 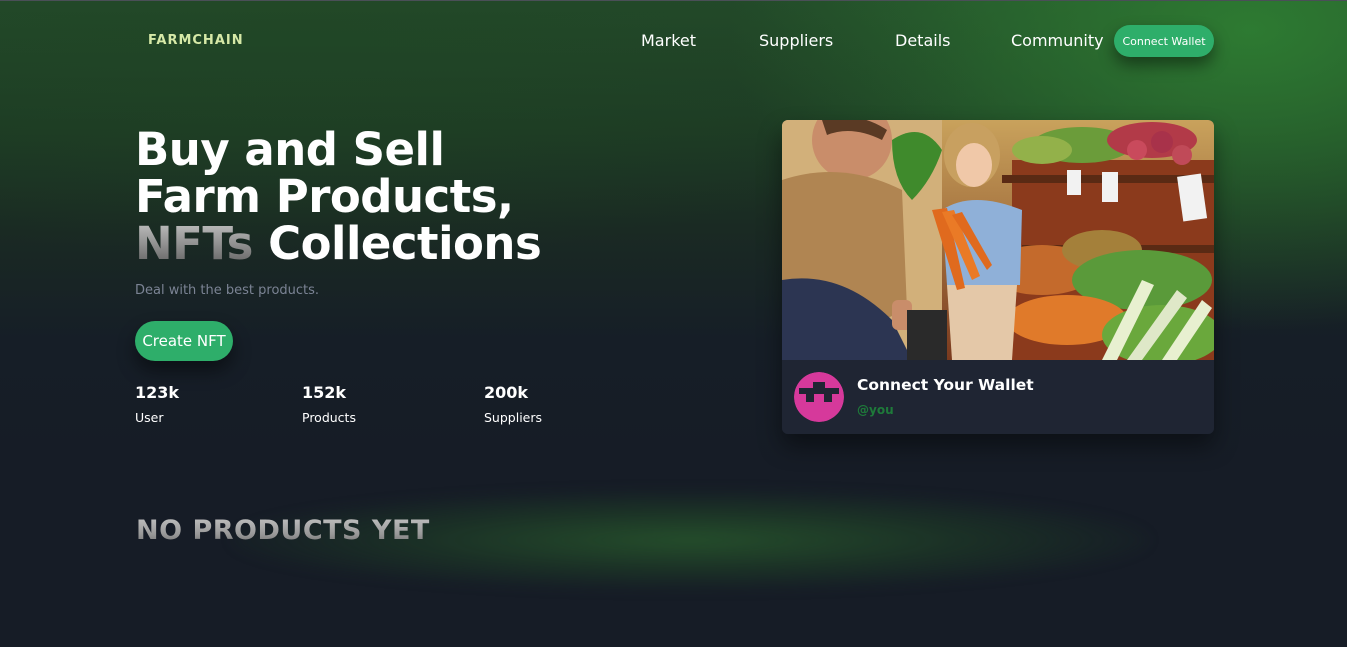 What do you see at coordinates (1164, 41) in the screenshot?
I see `connect-wallet-button: Connect Wallet` at bounding box center [1164, 41].